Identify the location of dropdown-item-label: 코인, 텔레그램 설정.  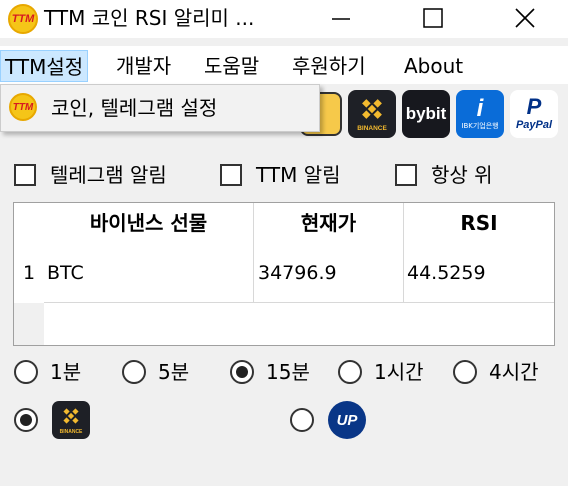
(134, 108).